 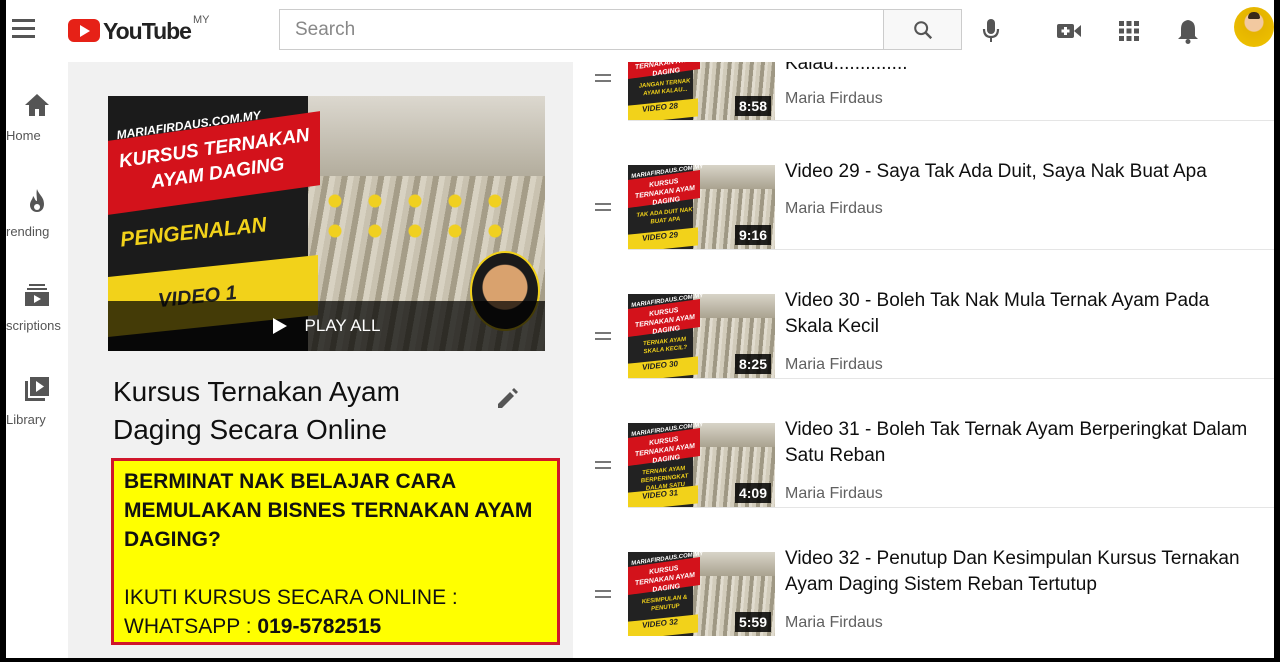 What do you see at coordinates (291, 597) in the screenshot?
I see `description-line-1: IKUTI KURSUS SECARA ONLINE :` at bounding box center [291, 597].